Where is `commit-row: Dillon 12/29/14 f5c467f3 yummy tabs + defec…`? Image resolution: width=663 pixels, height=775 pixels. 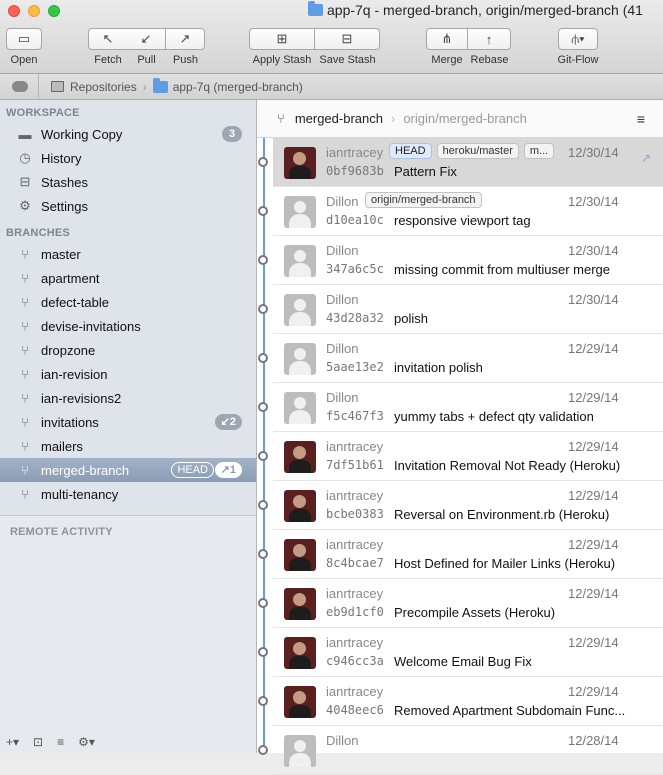 commit-row: Dillon 12/29/14 f5c467f3 yummy tabs + defec… is located at coordinates (460, 407).